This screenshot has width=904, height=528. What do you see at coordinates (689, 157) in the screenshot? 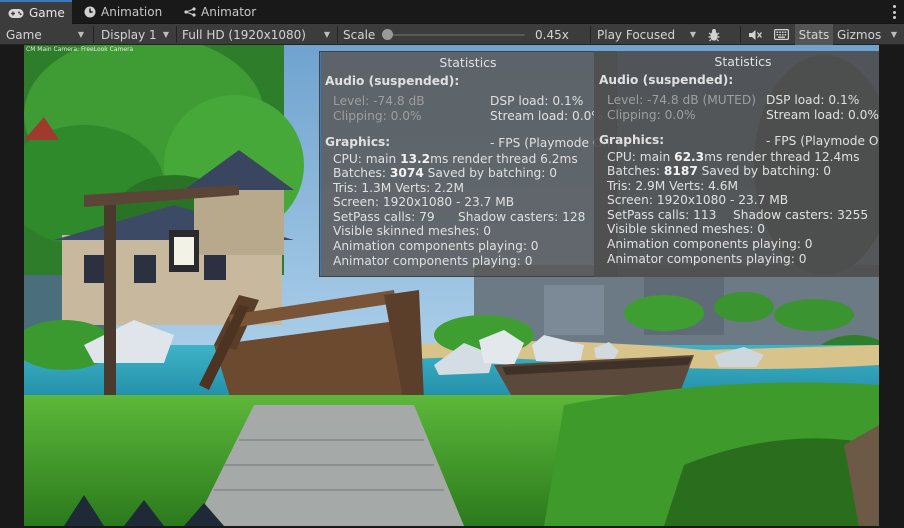
I see `cpu-main-ms: 62.3` at bounding box center [689, 157].